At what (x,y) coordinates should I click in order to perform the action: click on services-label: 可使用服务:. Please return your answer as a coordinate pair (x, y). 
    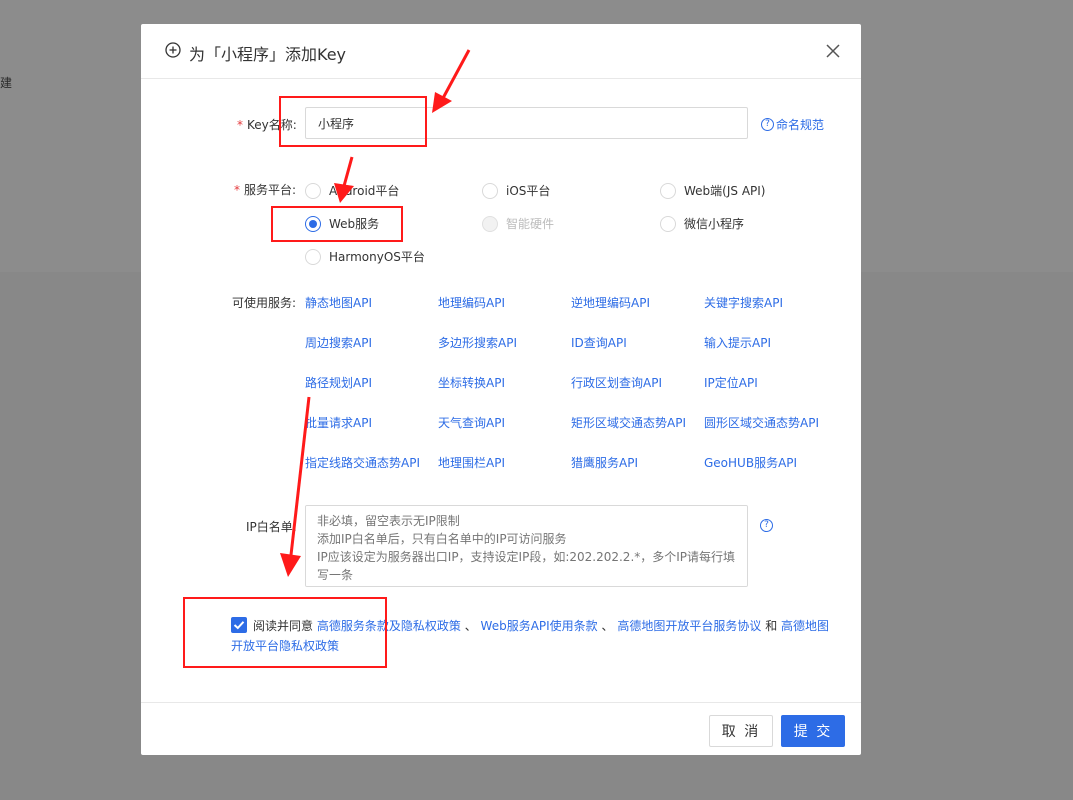
    Looking at the image, I should click on (264, 303).